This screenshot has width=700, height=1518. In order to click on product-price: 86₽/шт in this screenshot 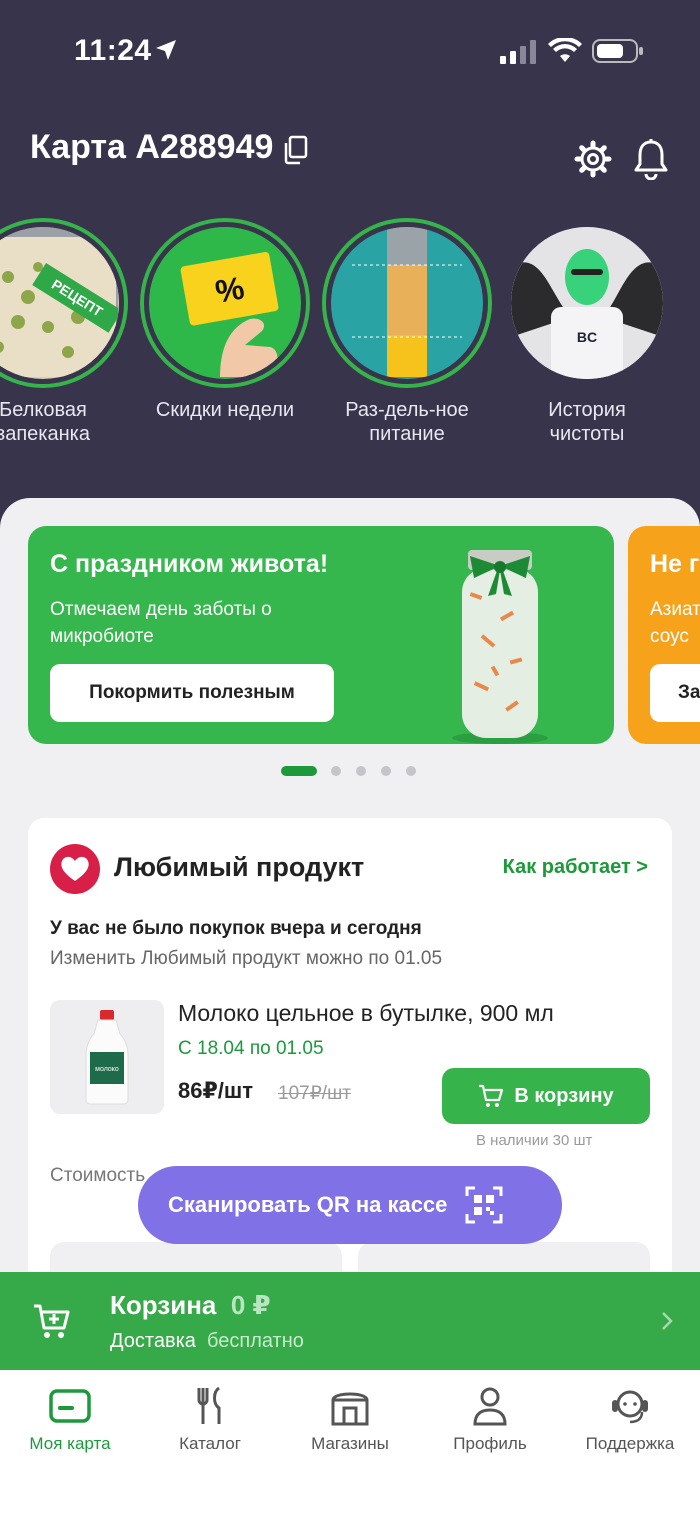, I will do `click(216, 1090)`.